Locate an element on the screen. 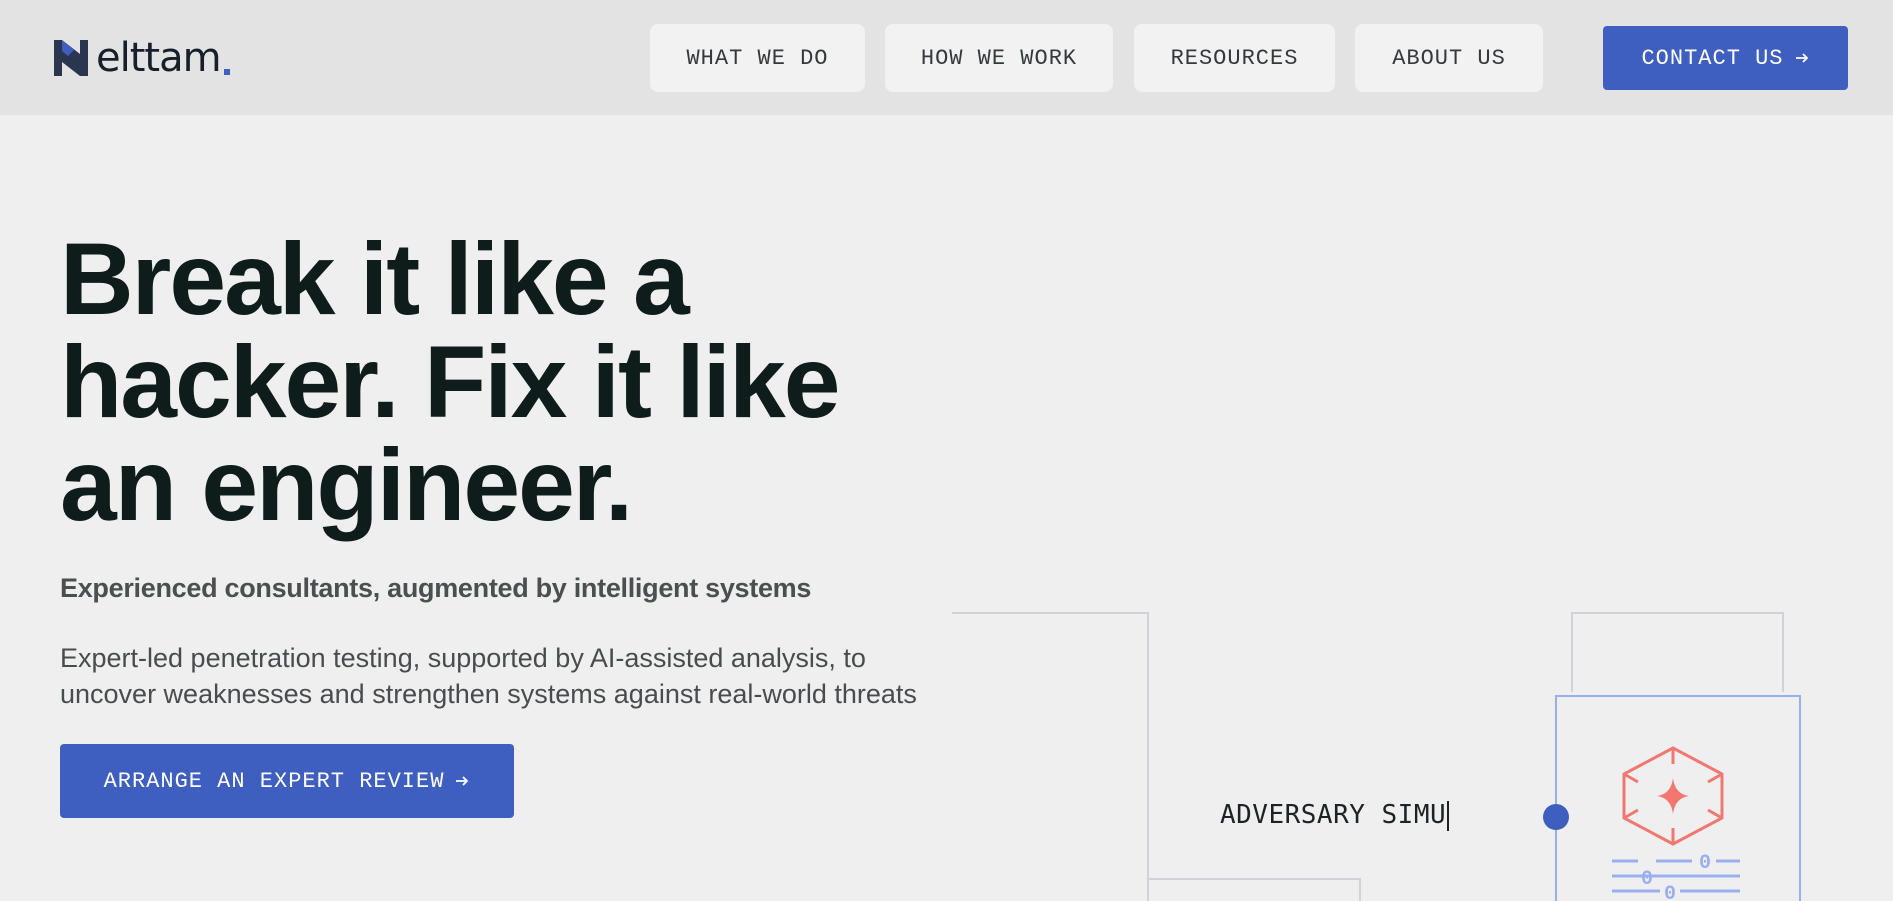 The width and height of the screenshot is (1893, 901). diagram-node-box is located at coordinates (1678, 798).